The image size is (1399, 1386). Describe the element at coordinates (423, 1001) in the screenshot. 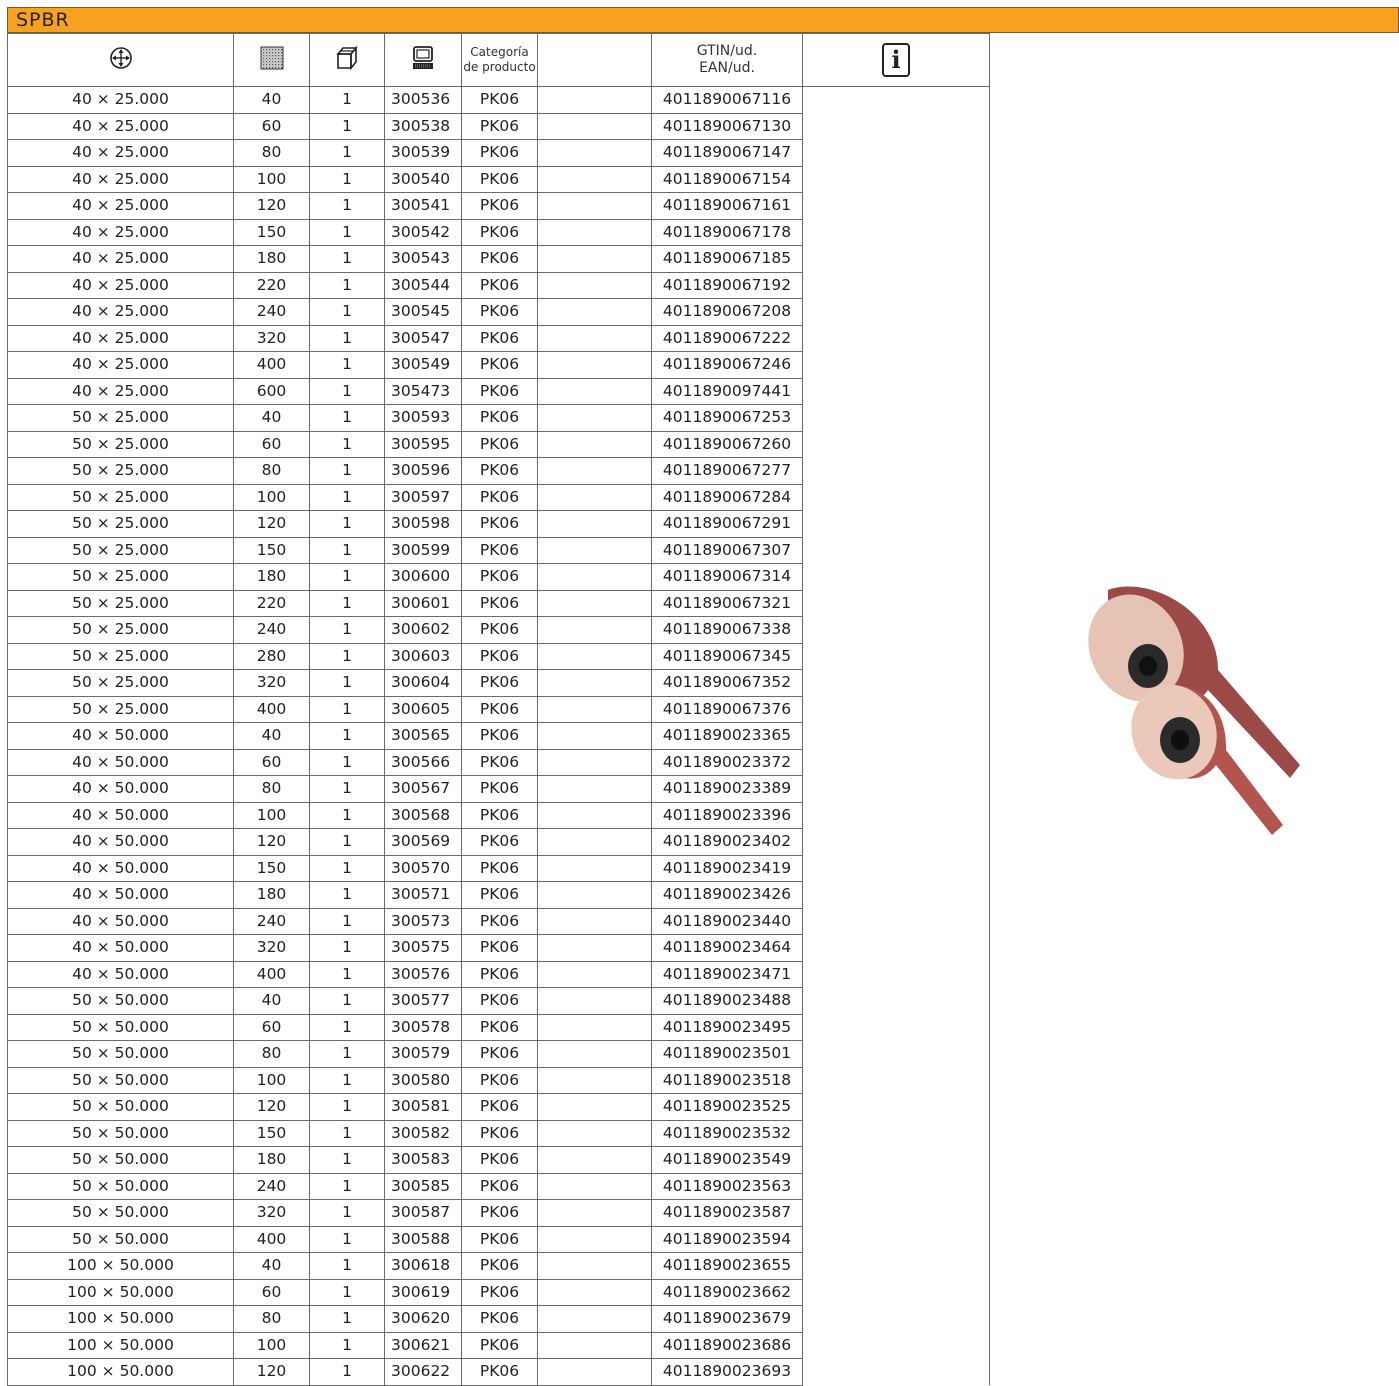

I see `cell-article: 300577` at that location.